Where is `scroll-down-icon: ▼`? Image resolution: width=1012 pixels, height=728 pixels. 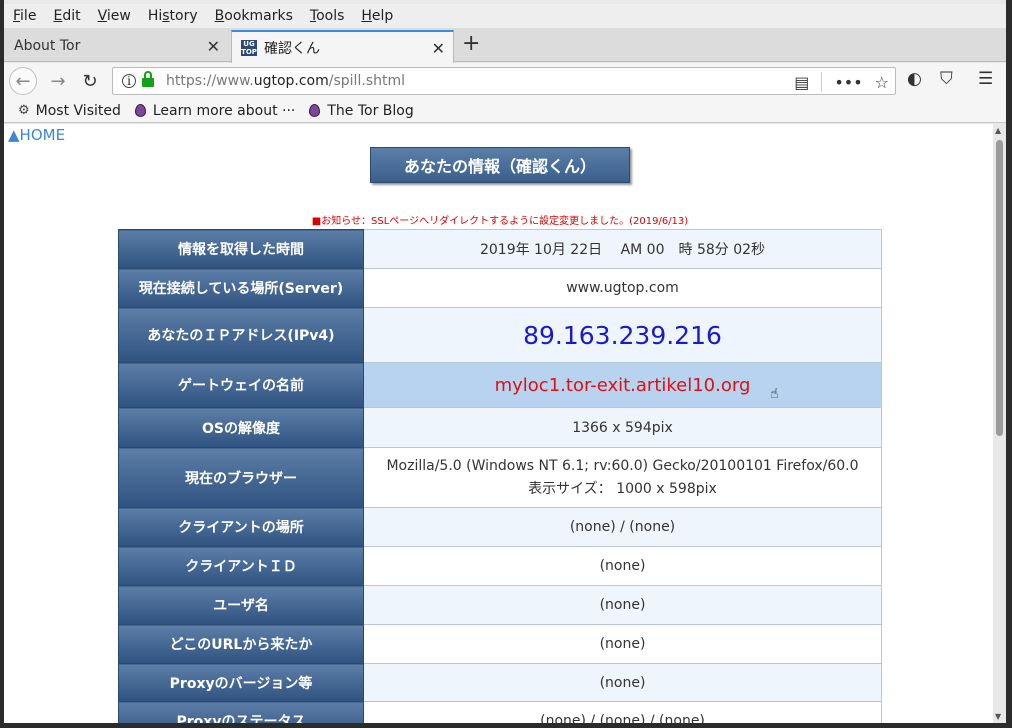 scroll-down-icon: ▼ is located at coordinates (998, 716).